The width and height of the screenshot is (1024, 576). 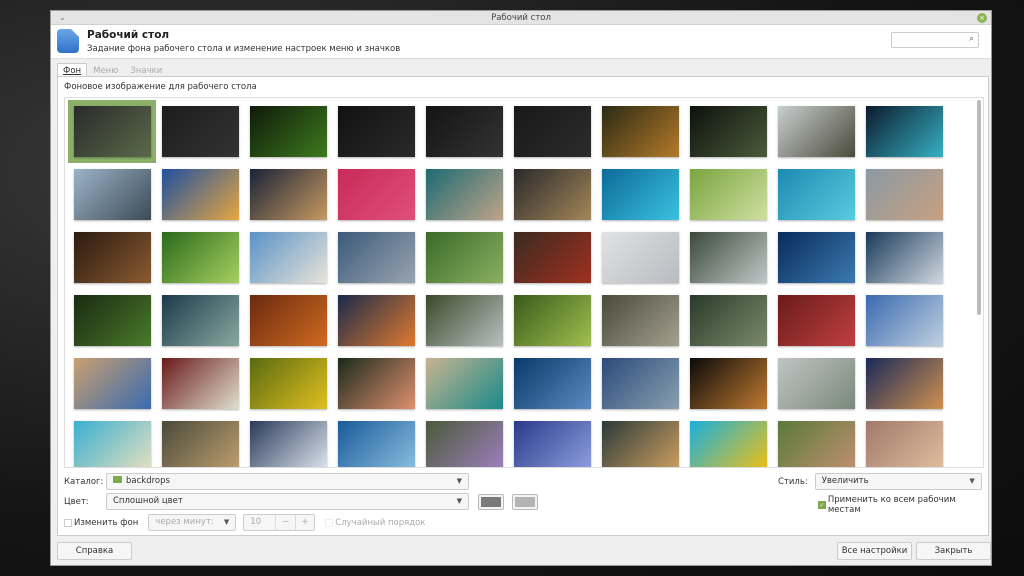 What do you see at coordinates (94, 551) in the screenshot?
I see `help-button: Справка` at bounding box center [94, 551].